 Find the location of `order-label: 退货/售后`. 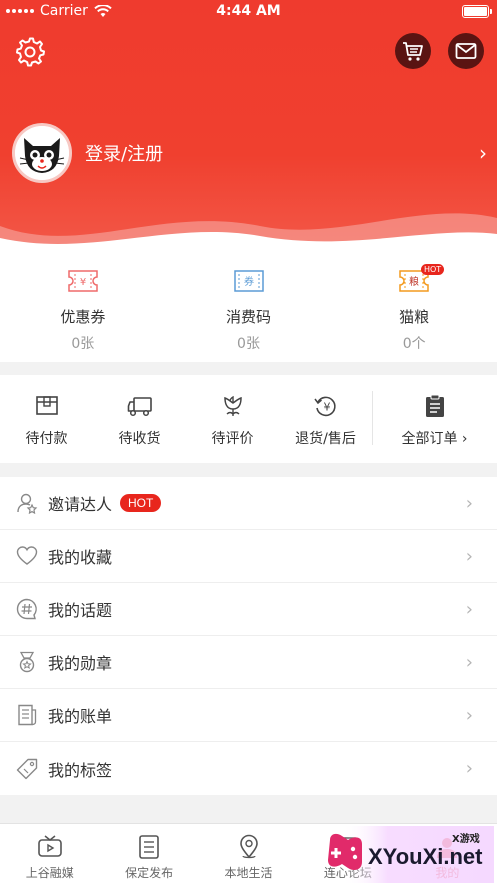

order-label: 退货/售后 is located at coordinates (325, 439).